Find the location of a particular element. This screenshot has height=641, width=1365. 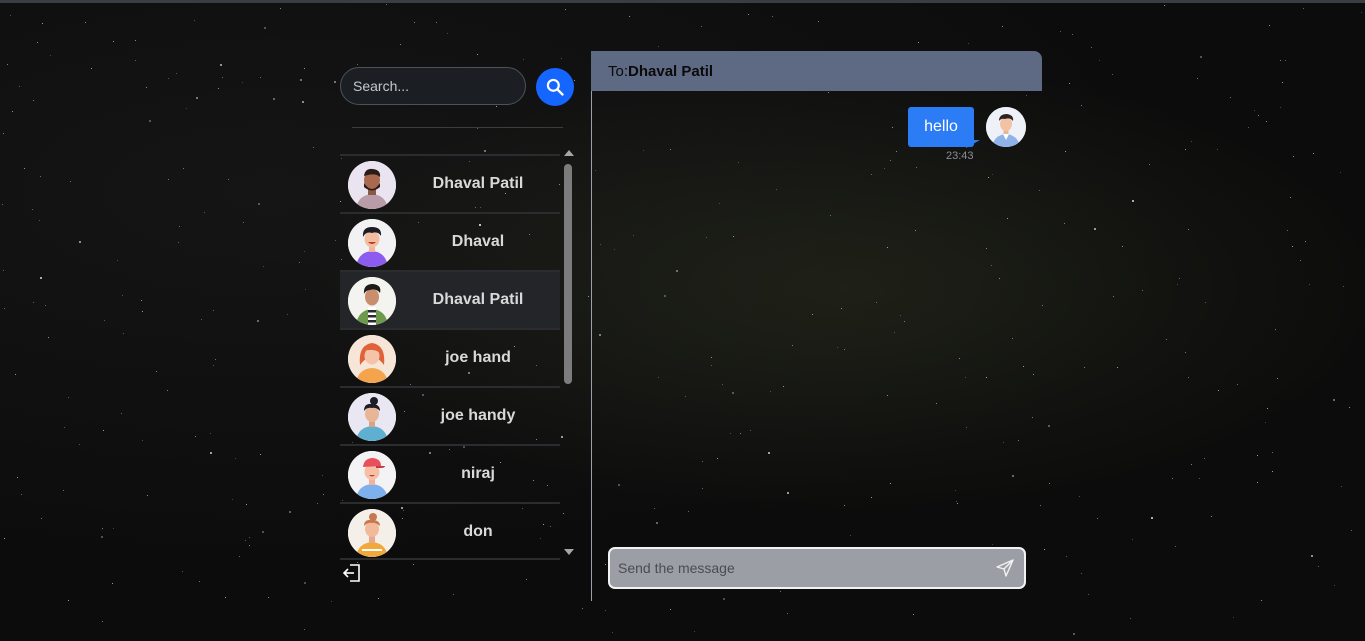

contact-item-active: Dhaval Patil is located at coordinates (450, 299).